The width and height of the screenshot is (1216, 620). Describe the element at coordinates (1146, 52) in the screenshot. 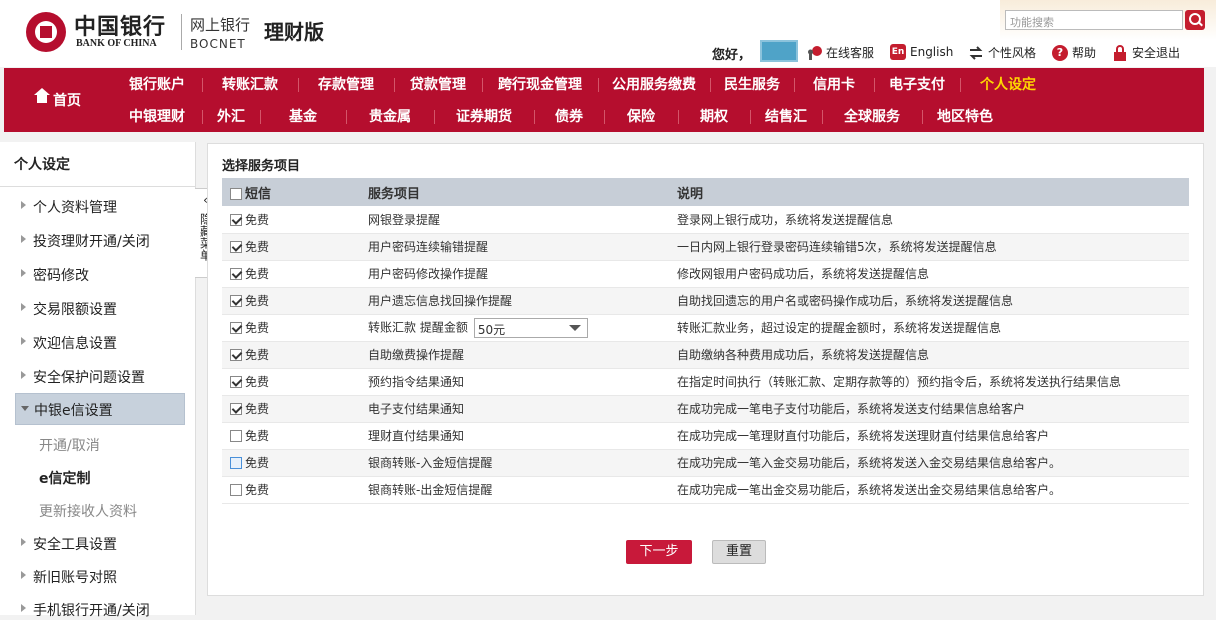

I see `logout-link: 安全退出` at that location.